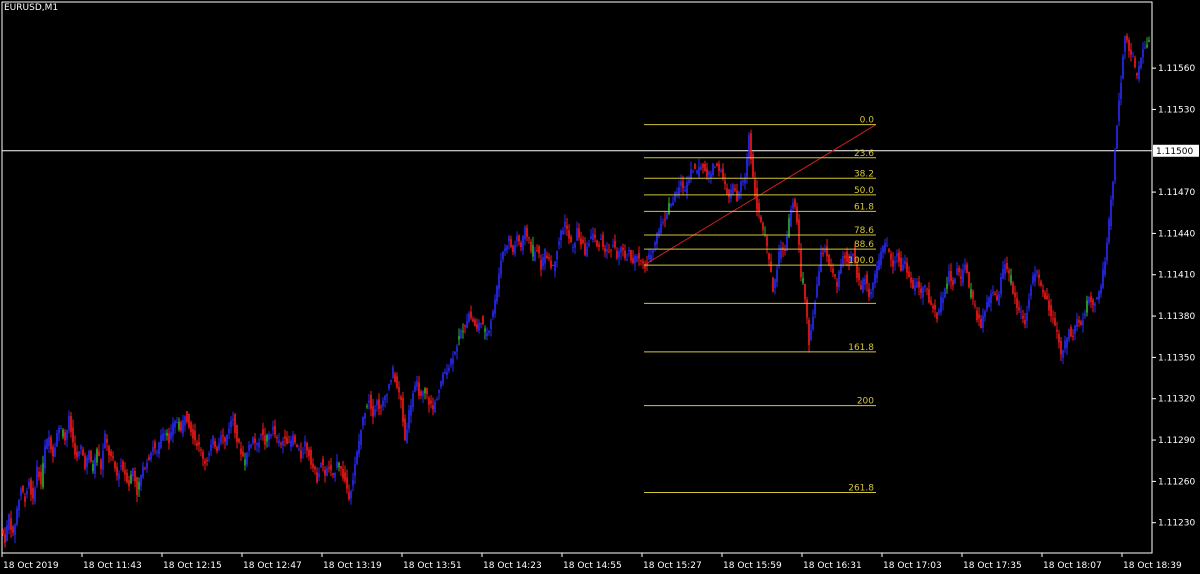 This screenshot has width=1200, height=574. Describe the element at coordinates (600, 150) in the screenshot. I see `horizontal-line: 1.11500` at that location.